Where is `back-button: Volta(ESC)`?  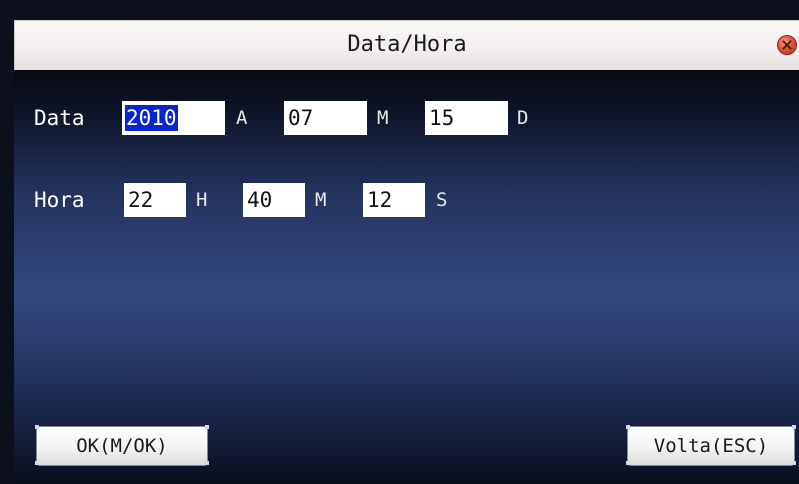
back-button: Volta(ESC) is located at coordinates (711, 445).